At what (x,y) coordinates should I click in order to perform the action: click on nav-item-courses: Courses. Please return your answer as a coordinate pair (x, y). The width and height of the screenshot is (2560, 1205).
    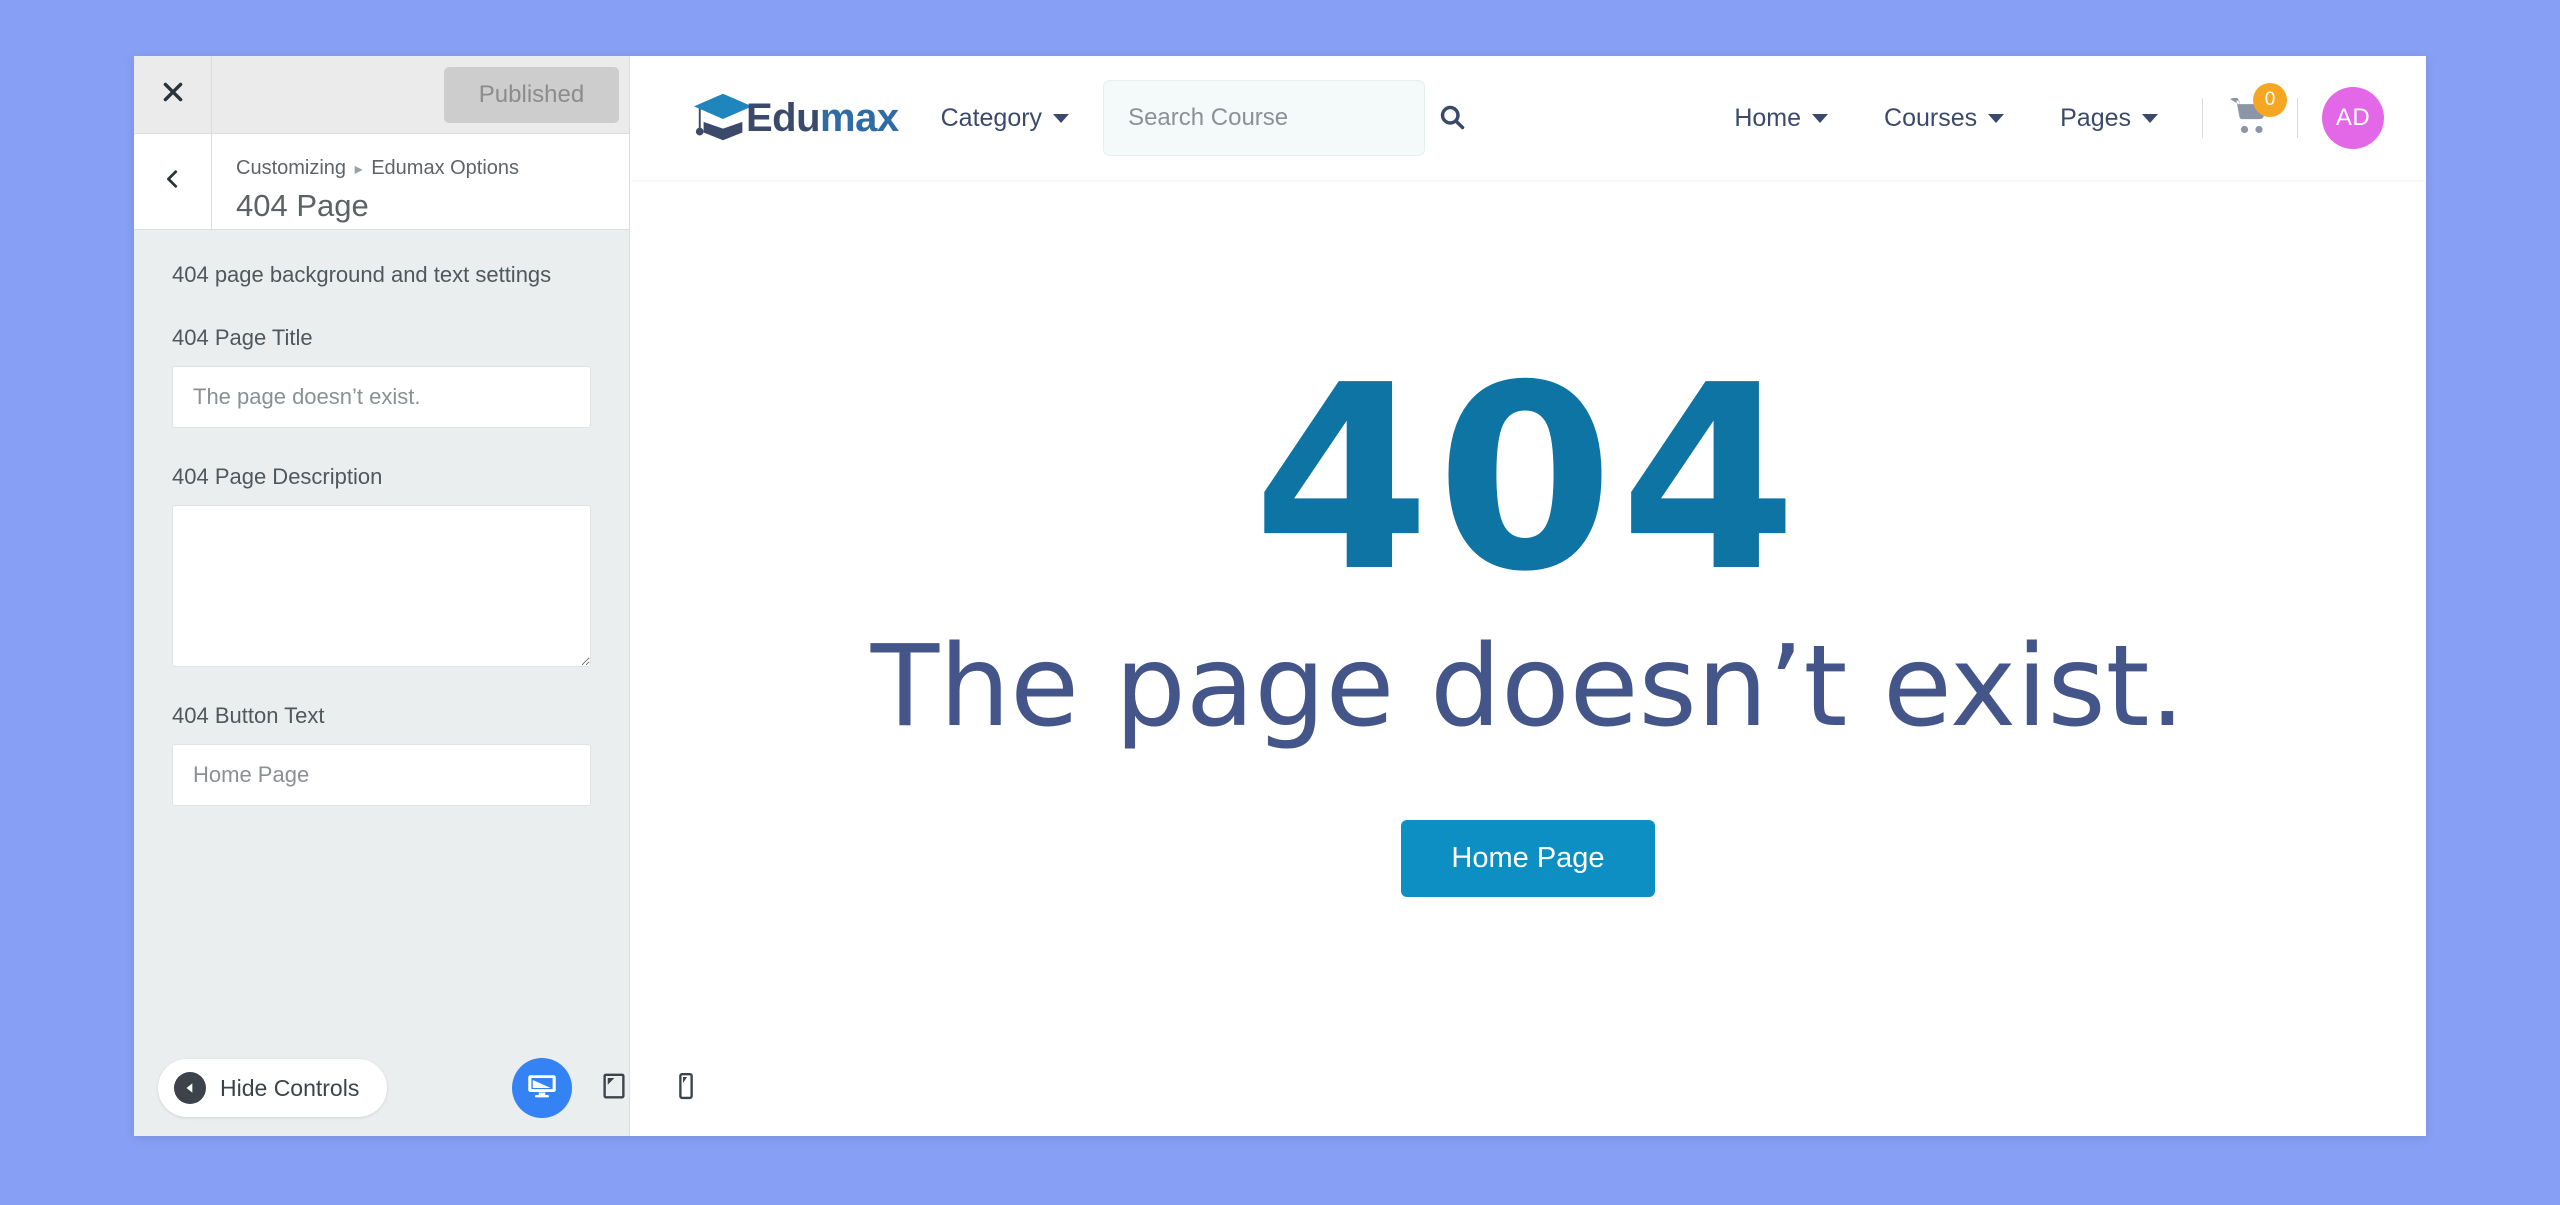
    Looking at the image, I should click on (1944, 118).